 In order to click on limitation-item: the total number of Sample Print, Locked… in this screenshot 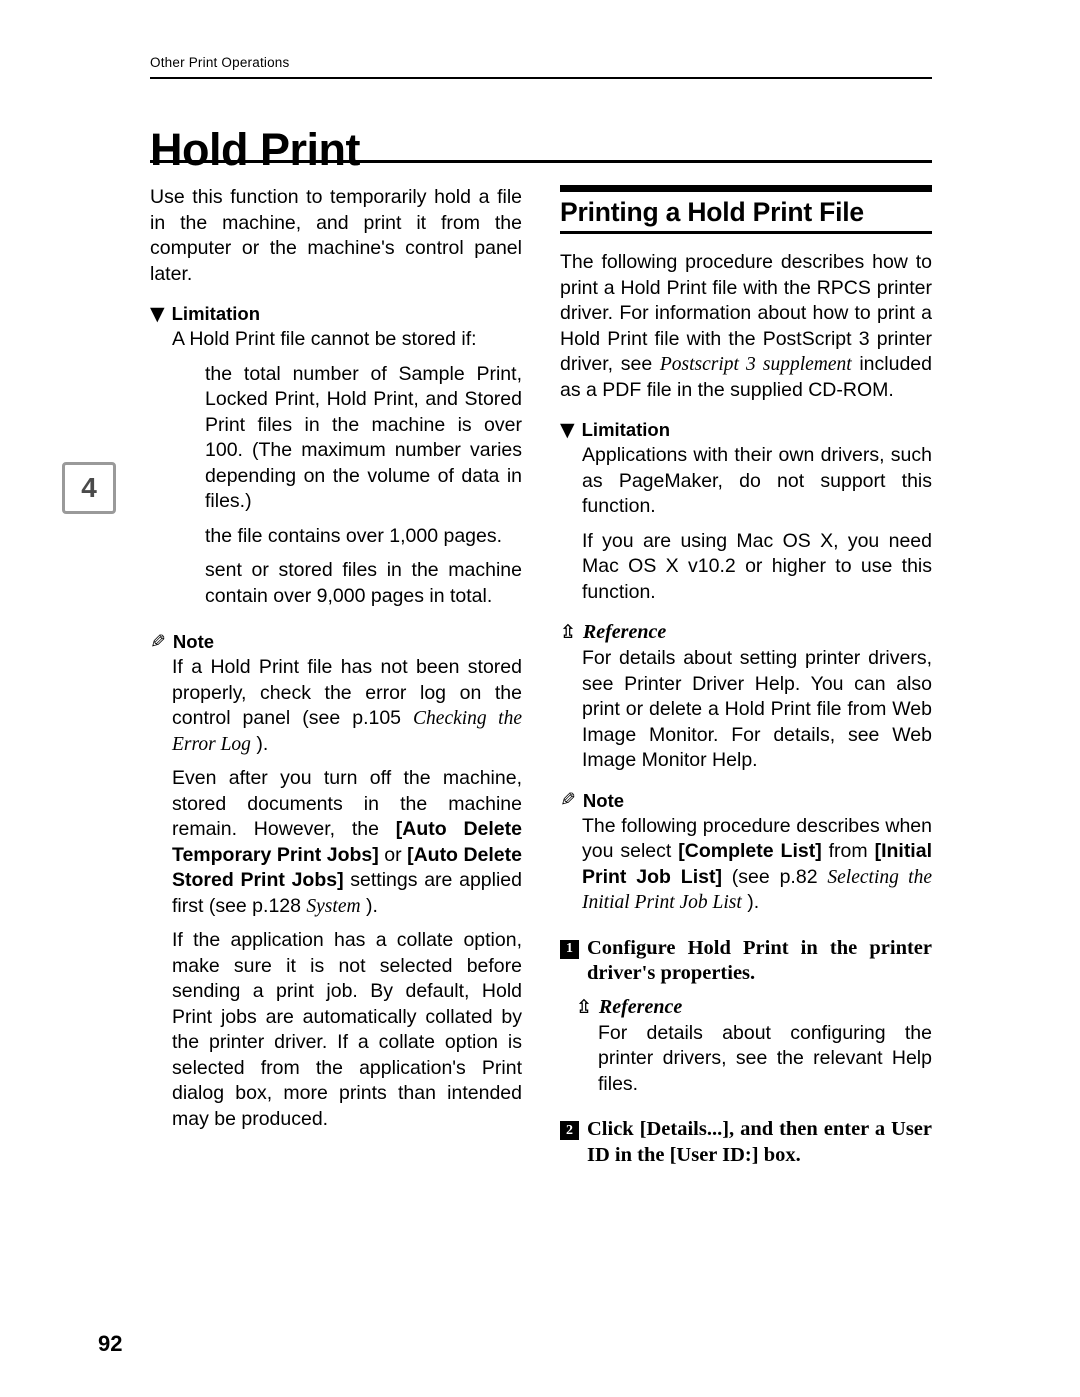, I will do `click(363, 437)`.